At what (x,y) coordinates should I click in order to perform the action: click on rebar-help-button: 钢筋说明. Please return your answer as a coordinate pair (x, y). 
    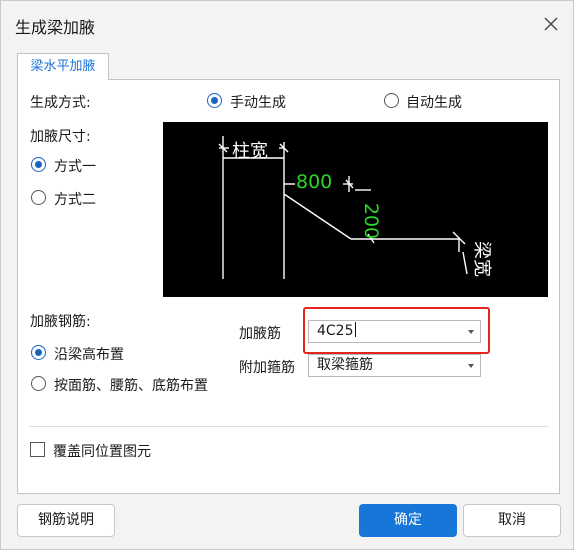
    Looking at the image, I should click on (66, 520).